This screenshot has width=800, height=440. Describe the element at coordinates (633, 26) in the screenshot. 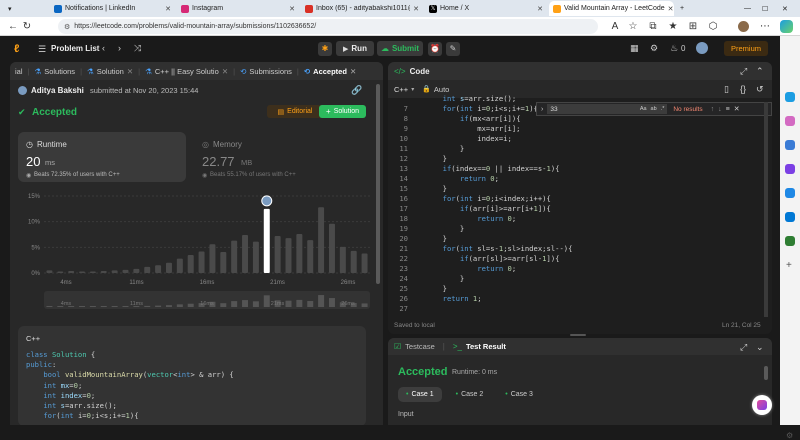

I see `favorite-icon: ☆` at that location.